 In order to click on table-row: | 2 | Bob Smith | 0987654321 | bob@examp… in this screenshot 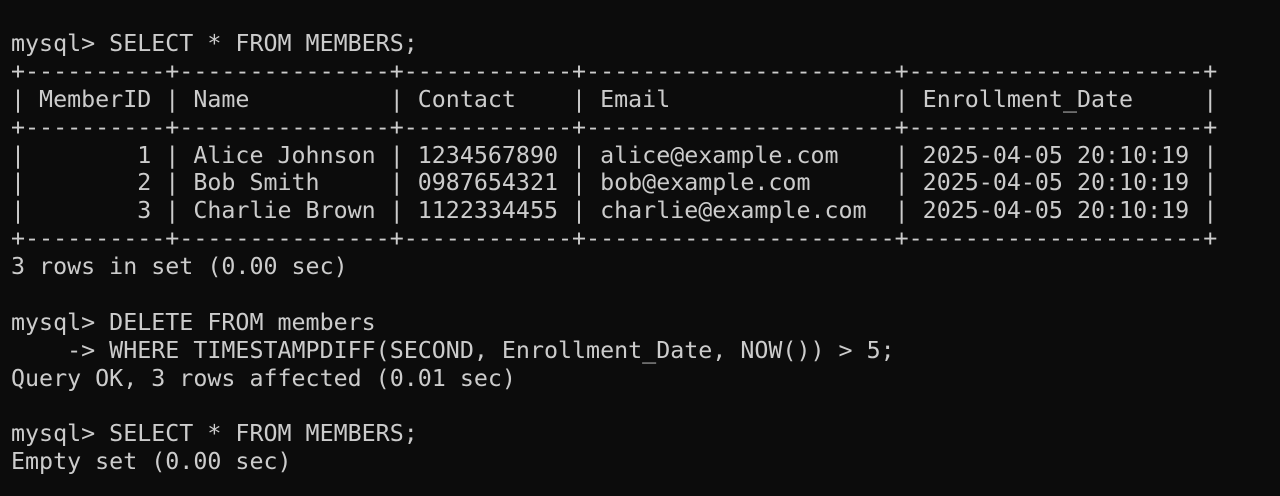, I will do `click(614, 183)`.